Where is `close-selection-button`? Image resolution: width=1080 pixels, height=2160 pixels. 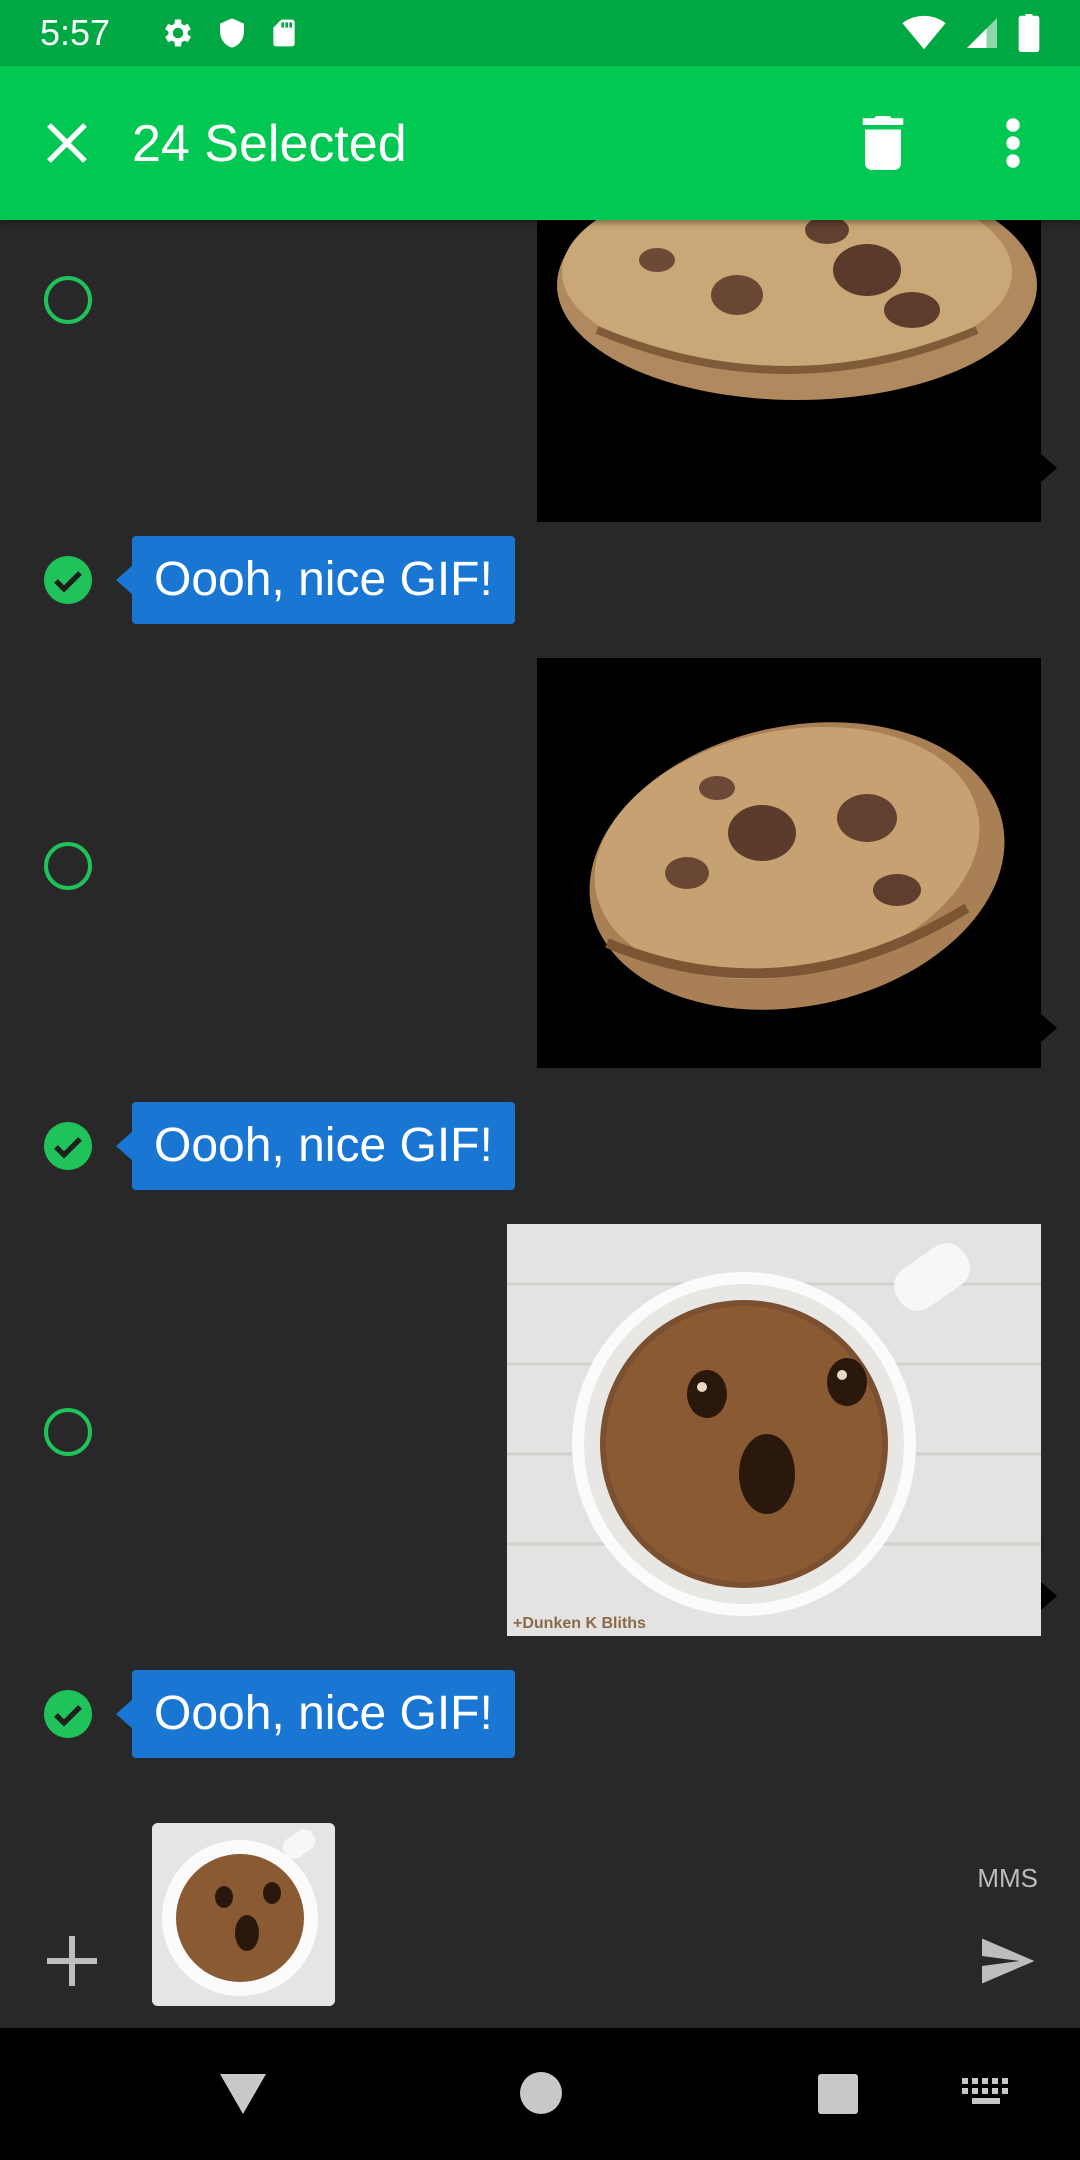
close-selection-button is located at coordinates (67, 143).